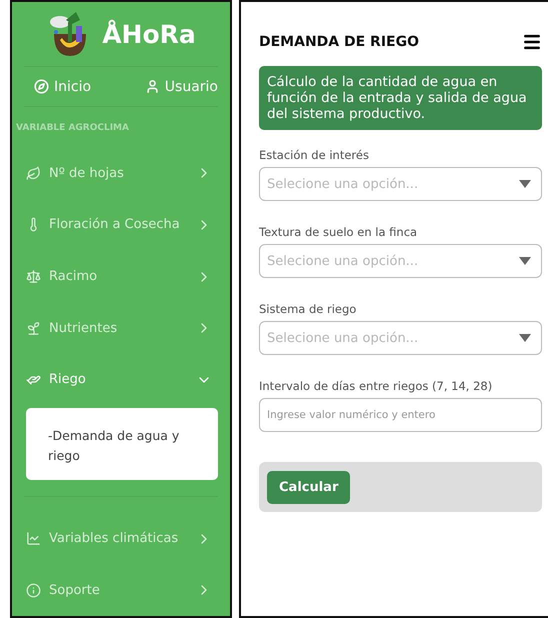 Image resolution: width=548 pixels, height=618 pixels. Describe the element at coordinates (73, 128) in the screenshot. I see `section-heading: VARIABLE AGROCLIMA` at that location.